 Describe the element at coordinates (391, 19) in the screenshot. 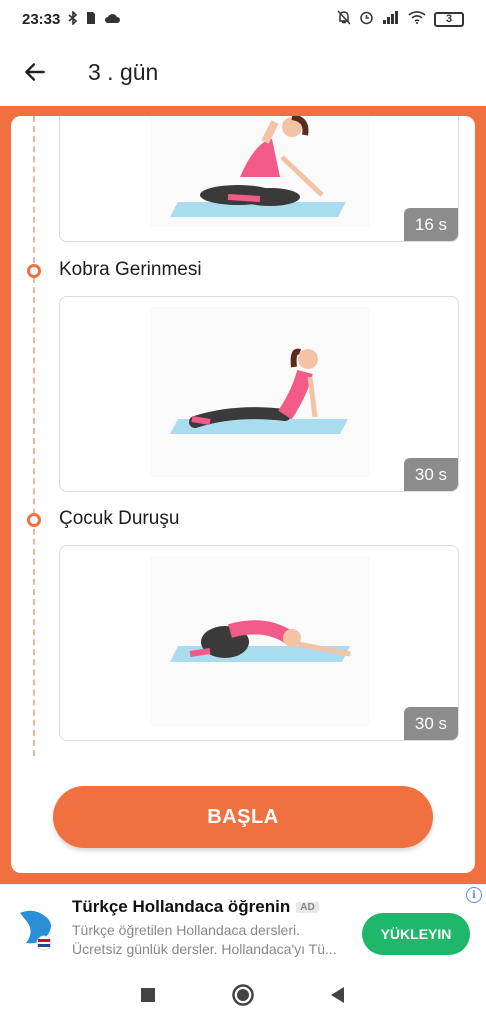

I see `signal-icon` at that location.